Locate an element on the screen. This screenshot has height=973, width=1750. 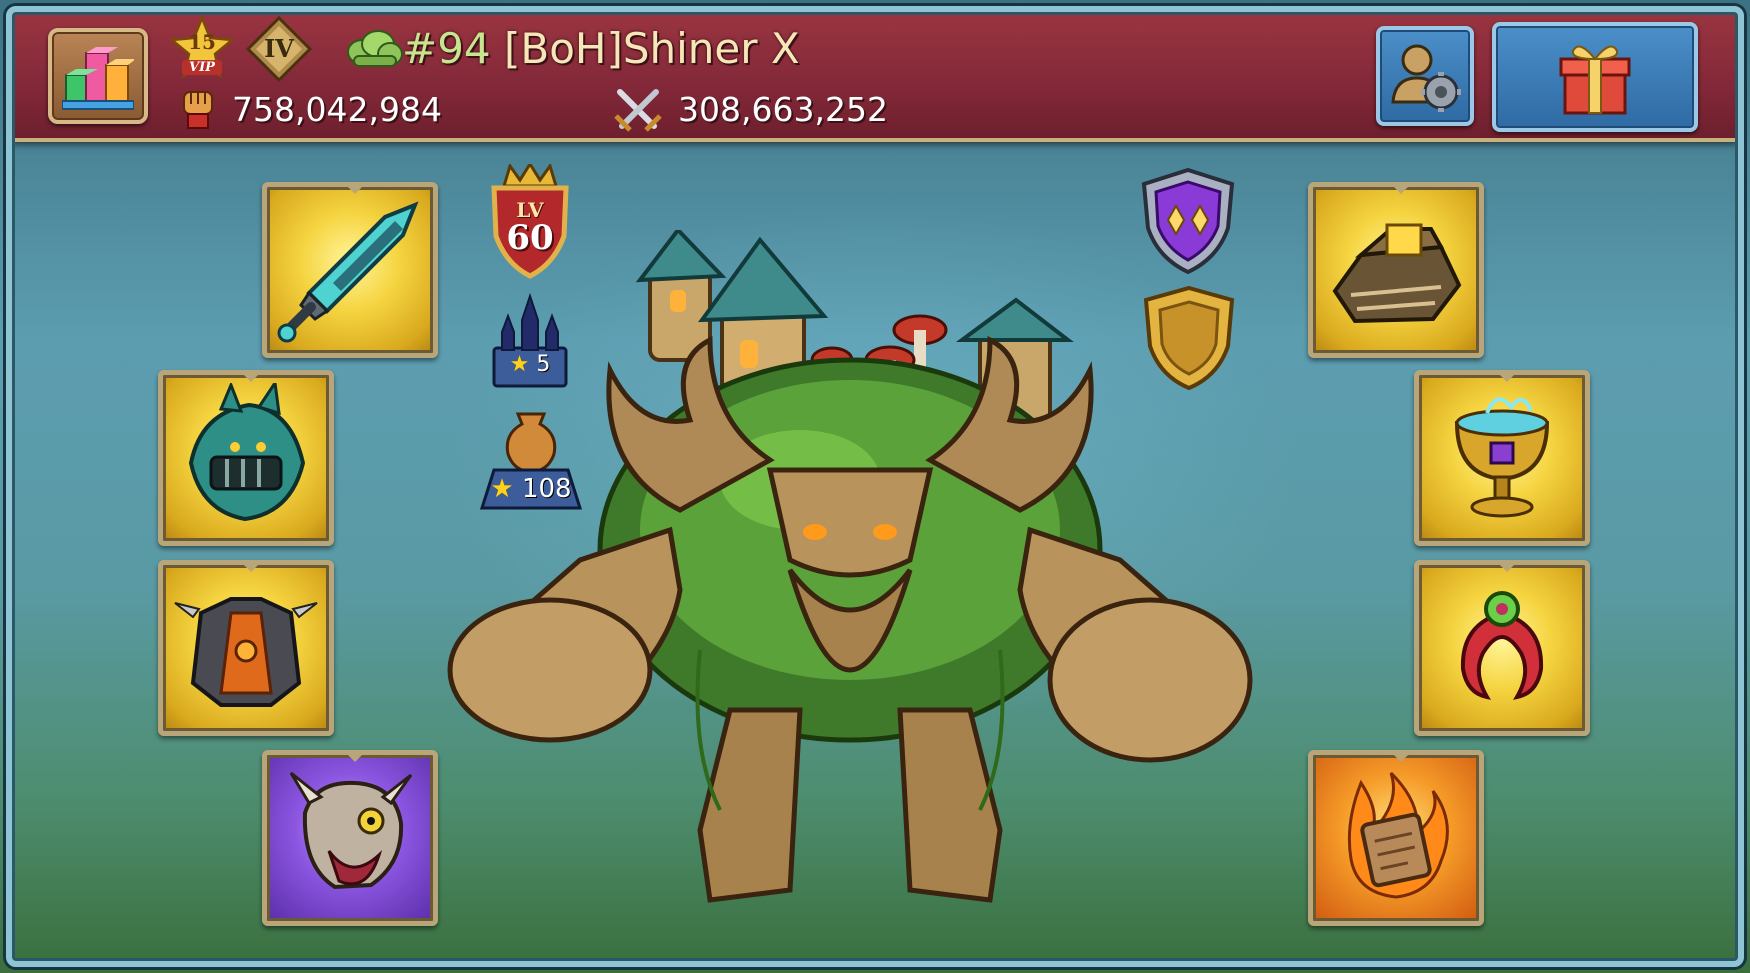
equipment-slot-helmet is located at coordinates (246, 458).